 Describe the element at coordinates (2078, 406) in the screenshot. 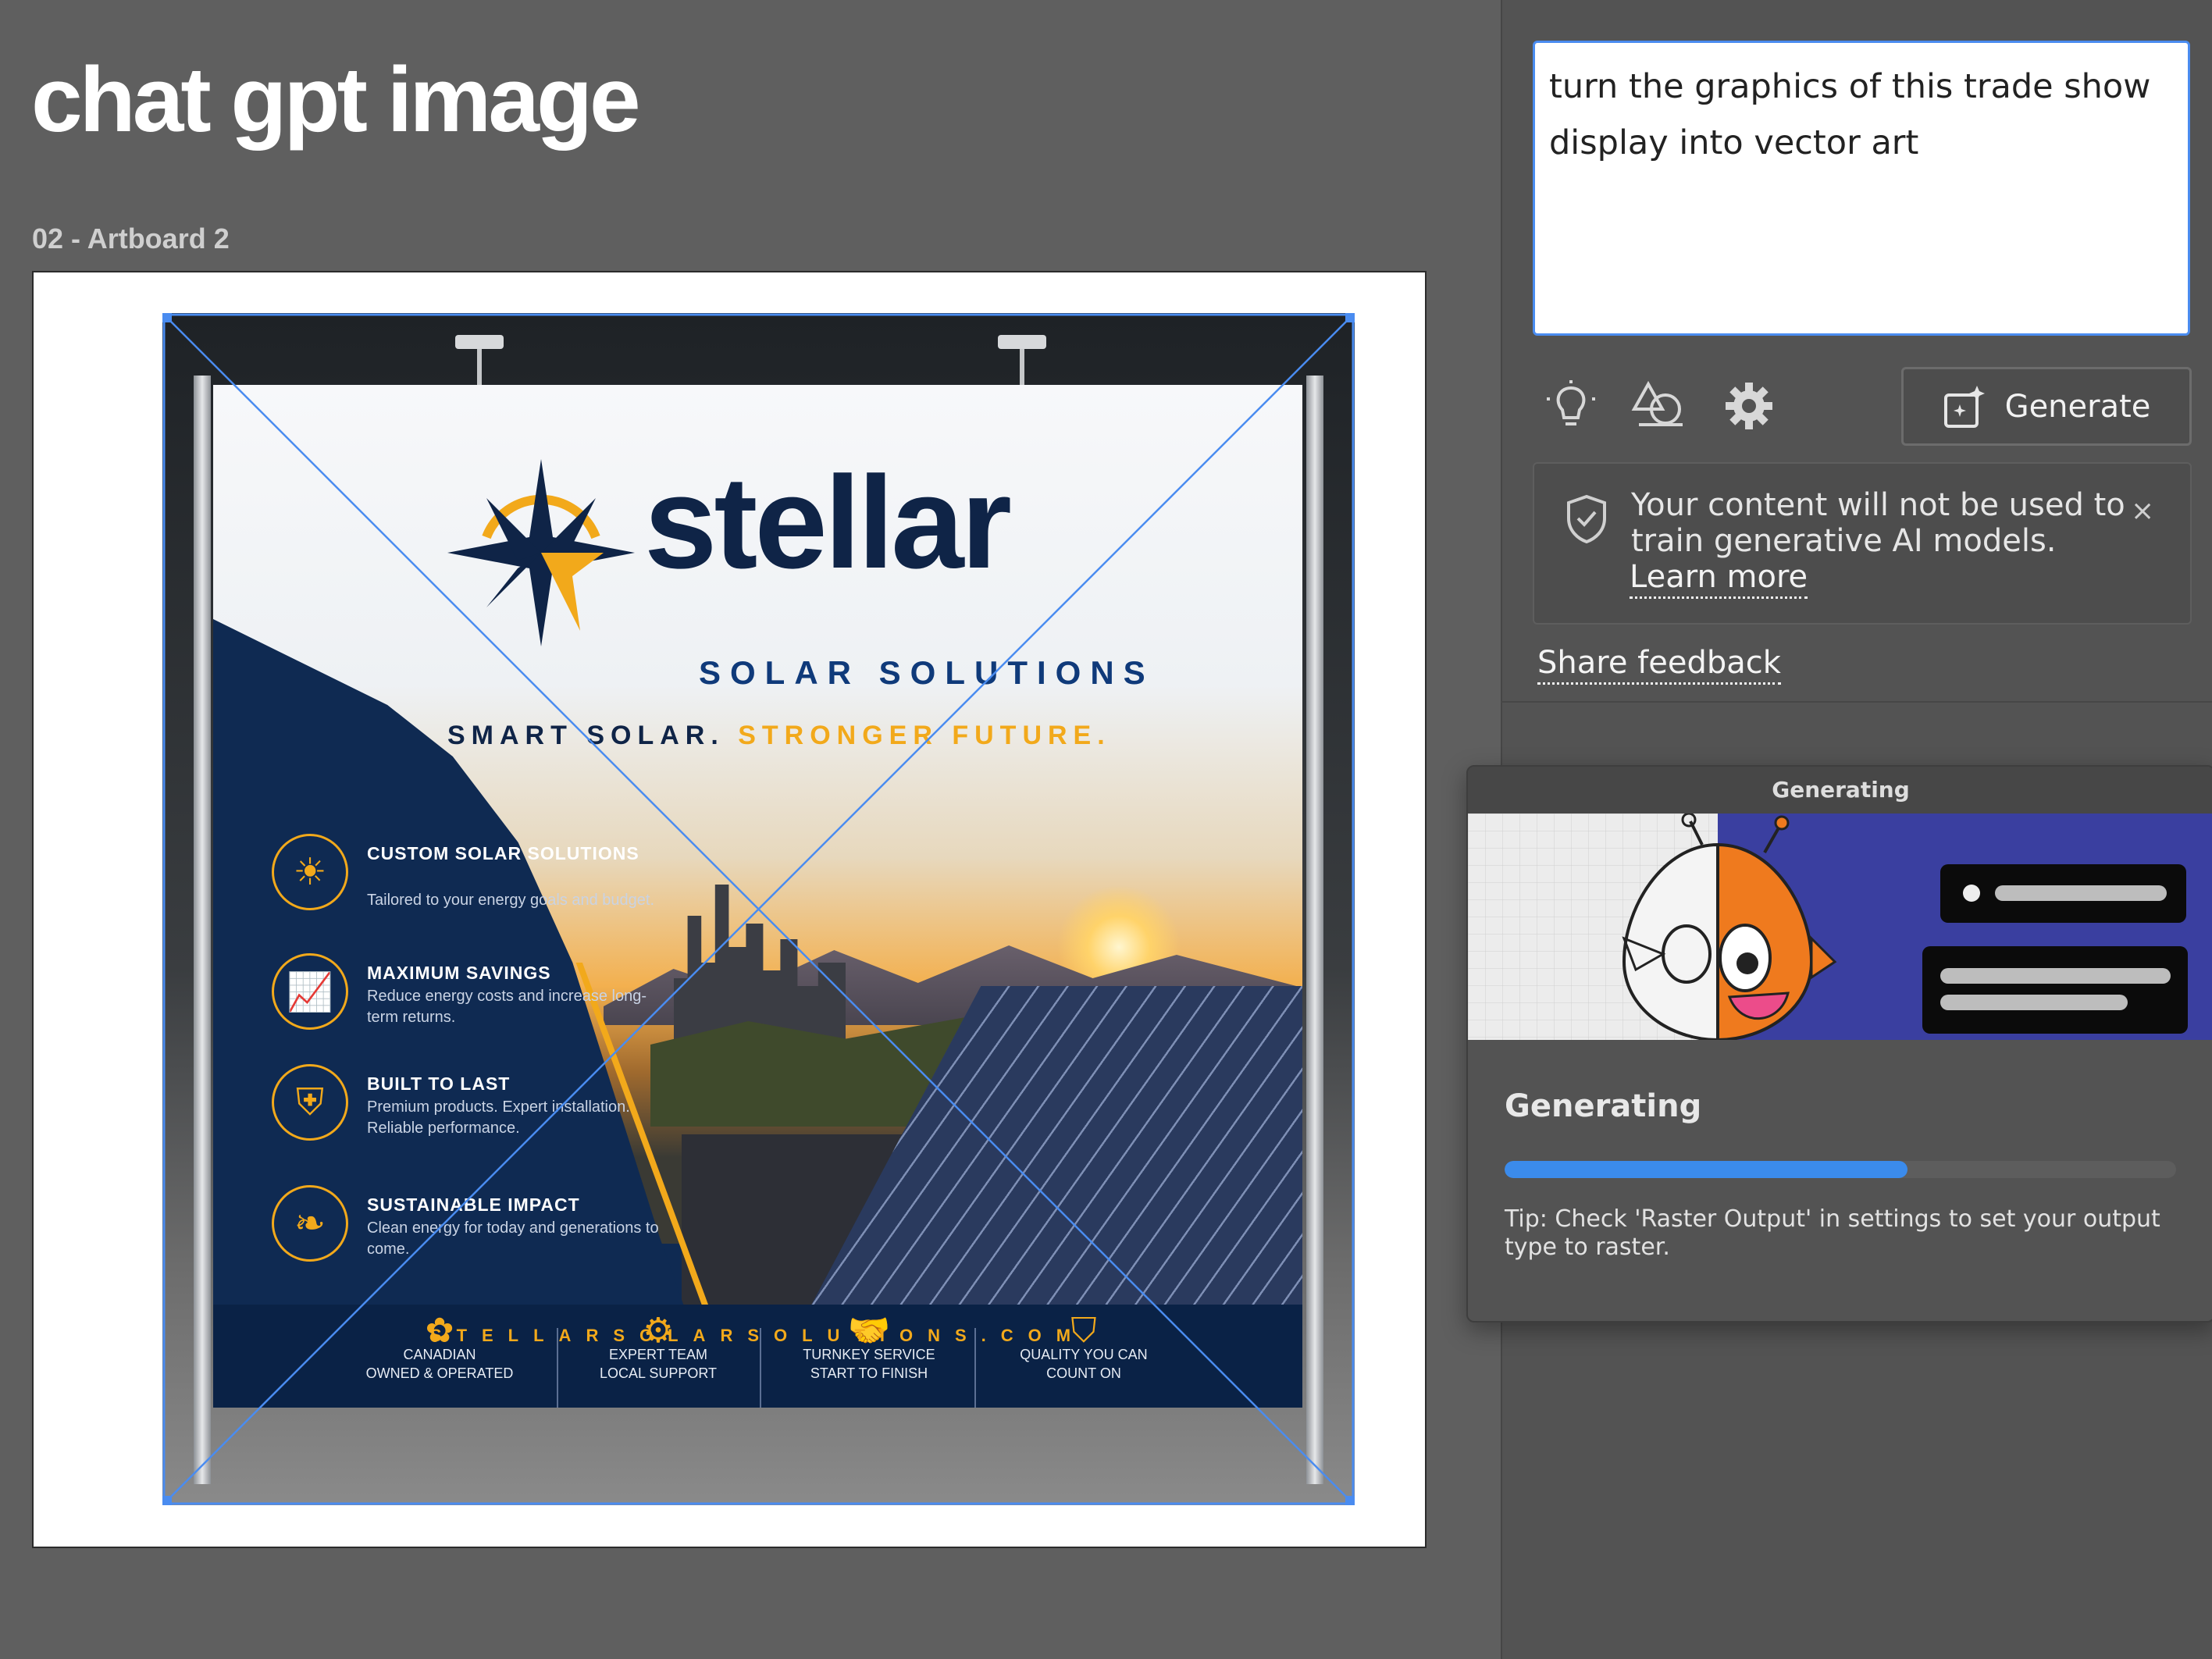

I see `generate-label: Generate` at that location.